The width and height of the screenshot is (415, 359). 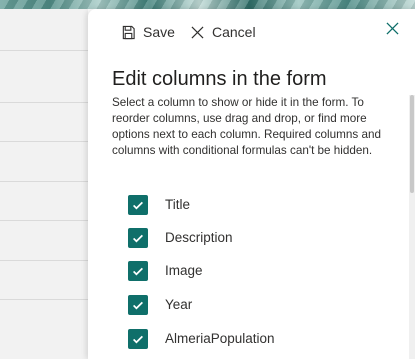 I want to click on column-item-year: Year, so click(x=258, y=305).